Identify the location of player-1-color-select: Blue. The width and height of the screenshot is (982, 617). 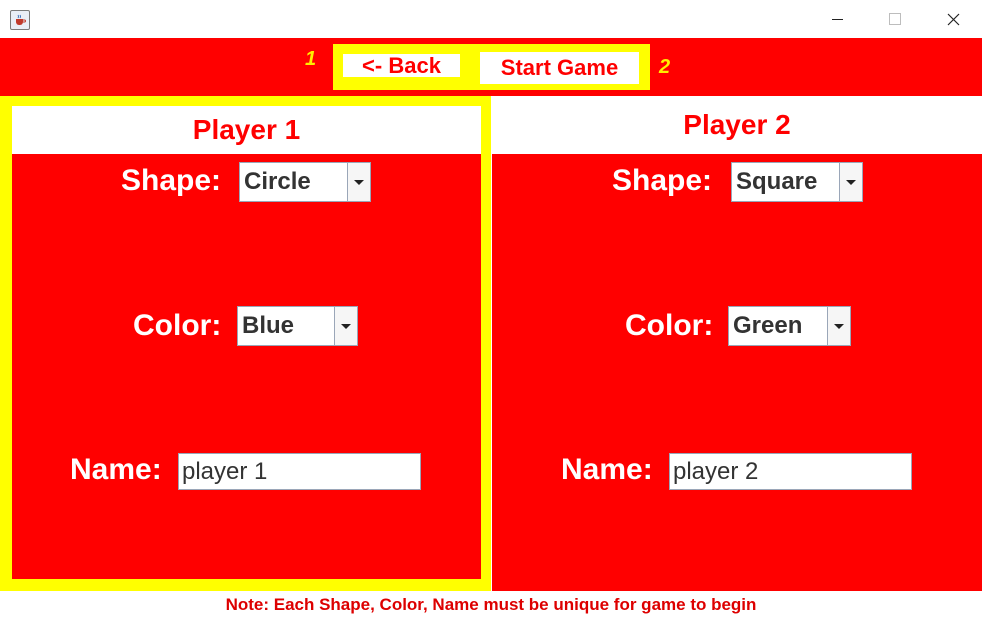
(297, 326).